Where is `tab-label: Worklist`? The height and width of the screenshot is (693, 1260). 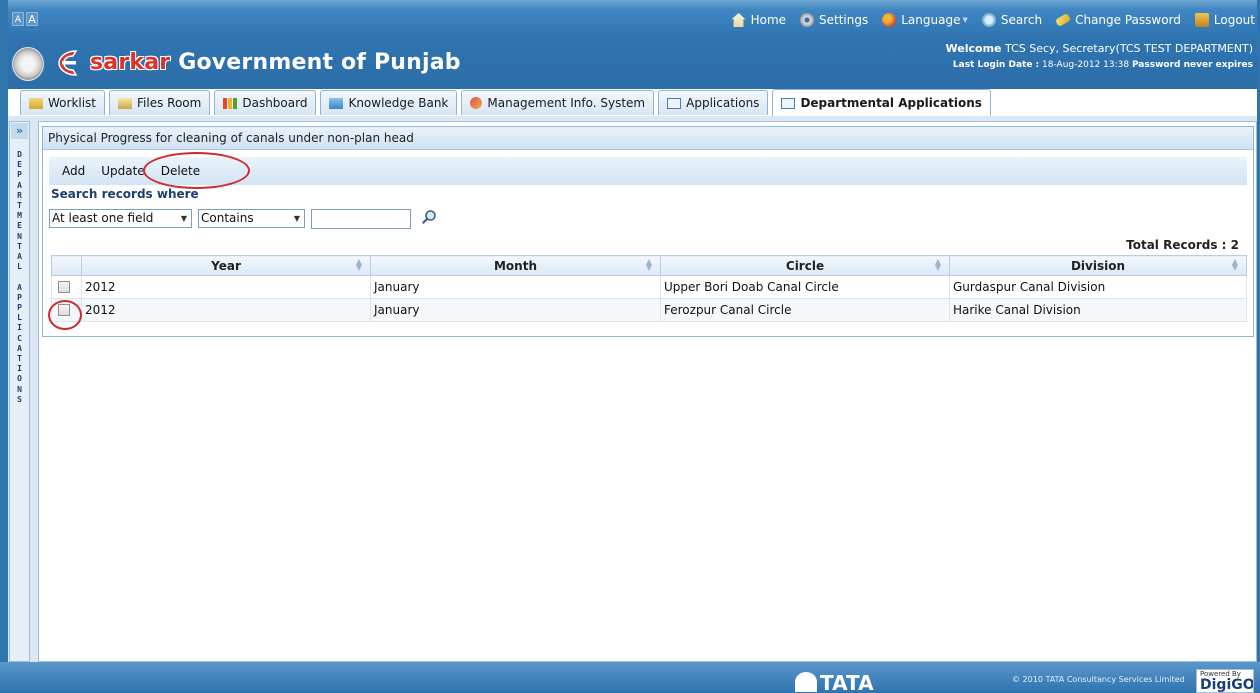 tab-label: Worklist is located at coordinates (72, 103).